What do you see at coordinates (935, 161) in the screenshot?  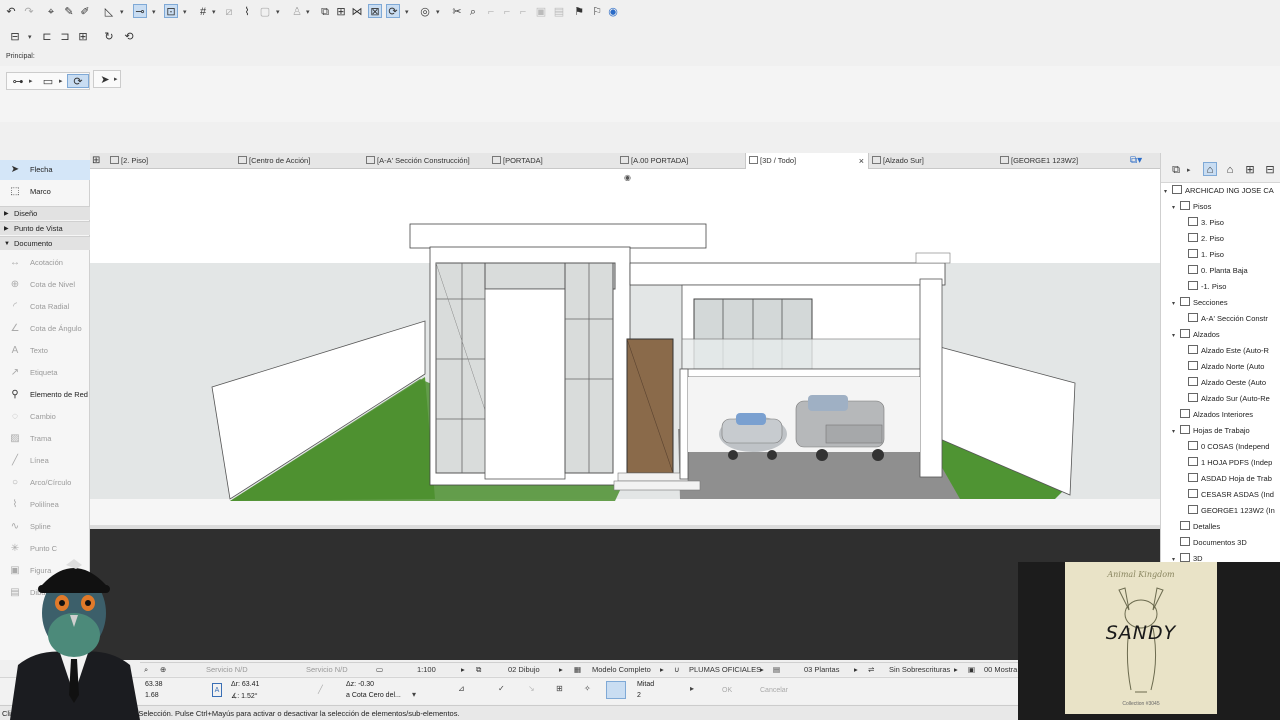 I see `tab-alzado-sur: [Alzado Sur]` at bounding box center [935, 161].